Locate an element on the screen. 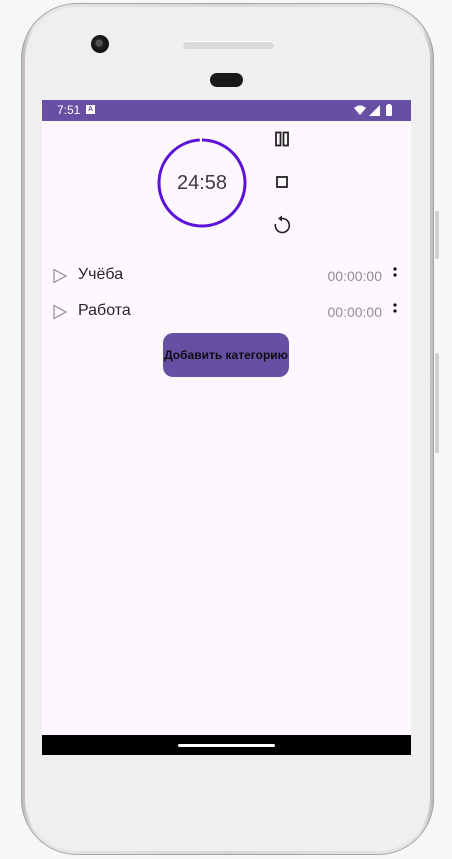 The image size is (452, 859). restart-icon is located at coordinates (282, 224).